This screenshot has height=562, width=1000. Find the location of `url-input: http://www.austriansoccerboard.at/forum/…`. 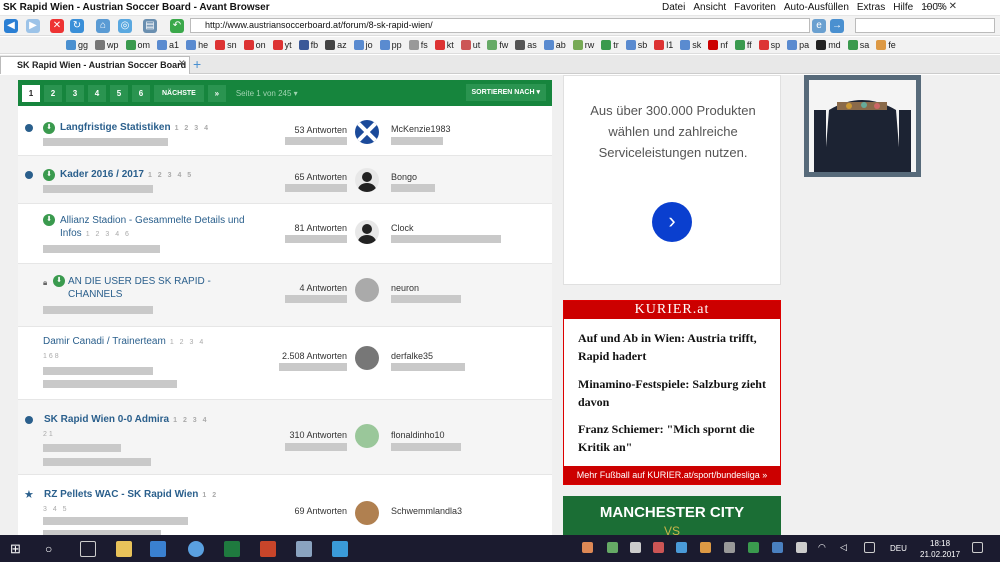

url-input: http://www.austriansoccerboard.at/forum/… is located at coordinates (500, 25).